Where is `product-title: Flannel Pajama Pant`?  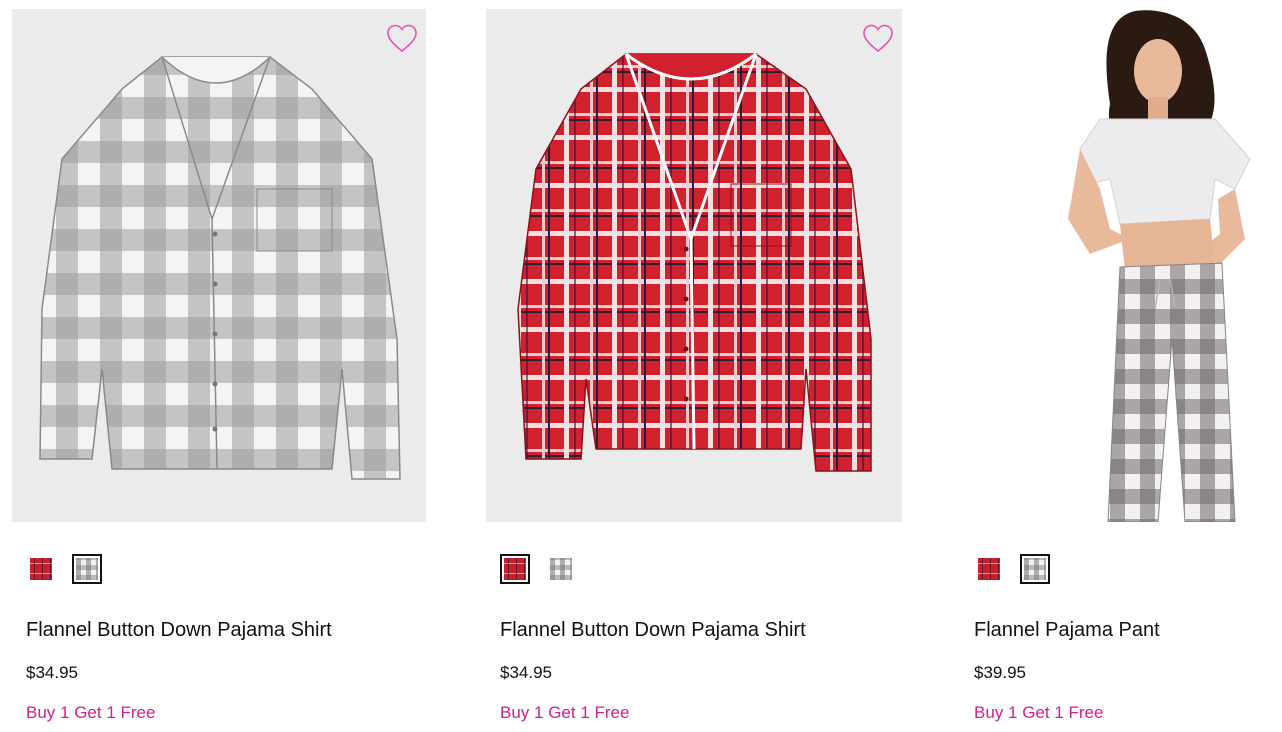
product-title: Flannel Pajama Pant is located at coordinates (1067, 630).